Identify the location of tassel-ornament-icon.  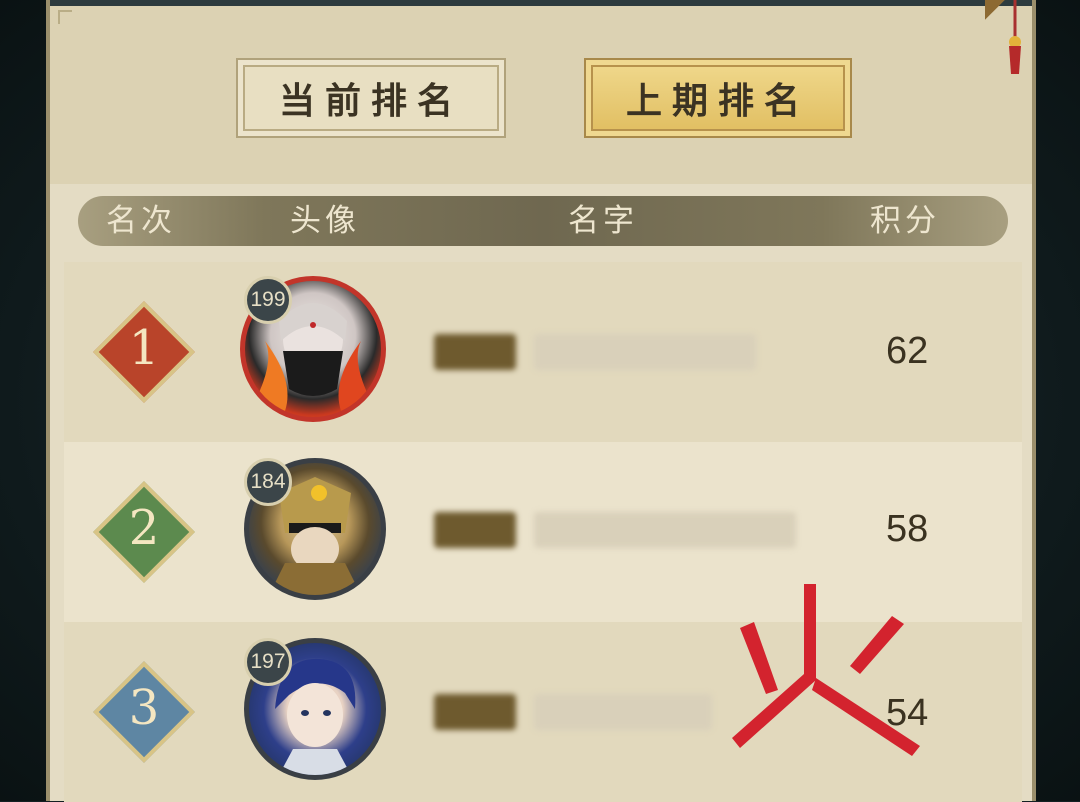
(1003, 37).